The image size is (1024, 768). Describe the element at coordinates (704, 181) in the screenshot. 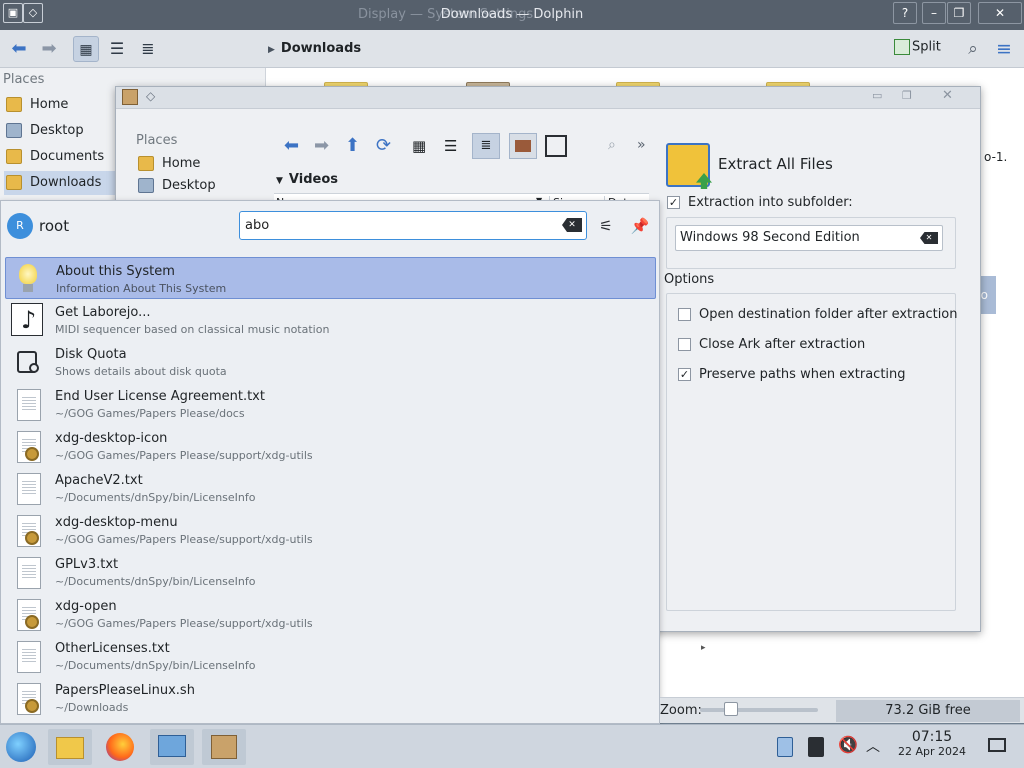

I see `green-arrow-icon` at that location.